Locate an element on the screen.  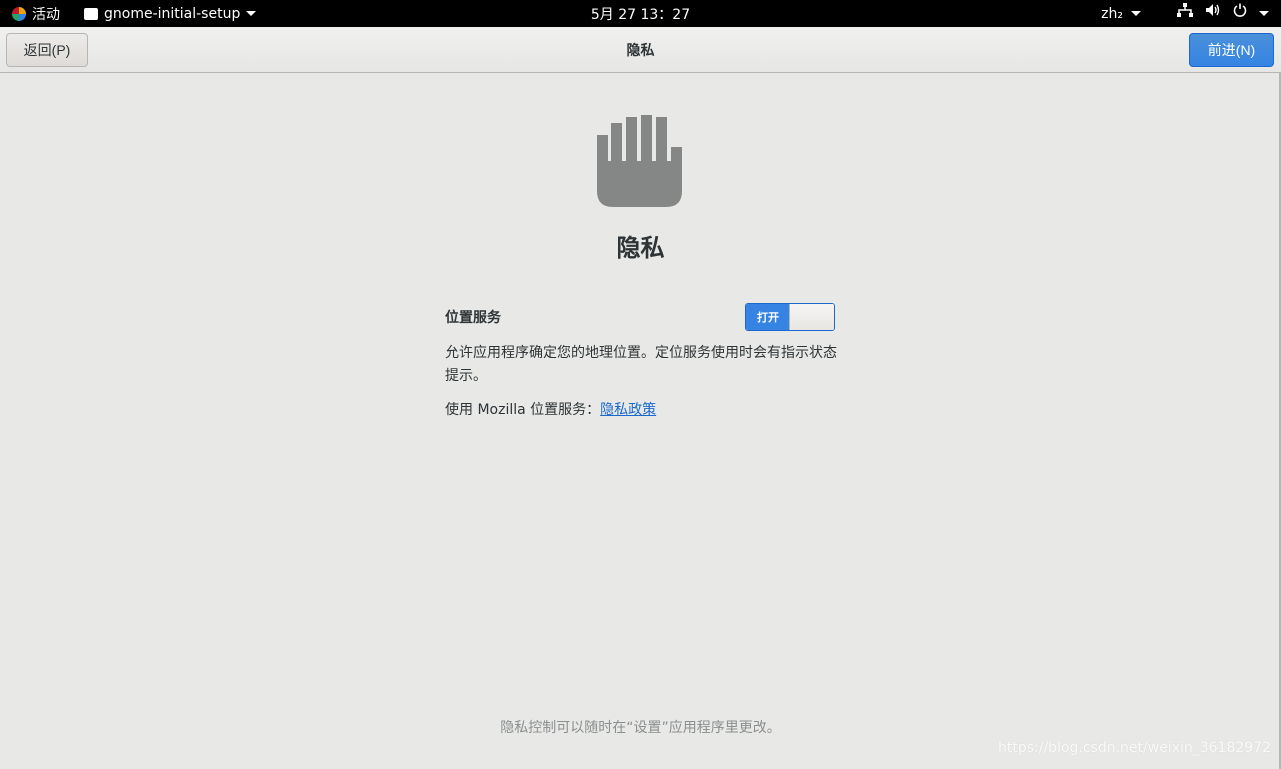
power-icon is located at coordinates (1240, 13).